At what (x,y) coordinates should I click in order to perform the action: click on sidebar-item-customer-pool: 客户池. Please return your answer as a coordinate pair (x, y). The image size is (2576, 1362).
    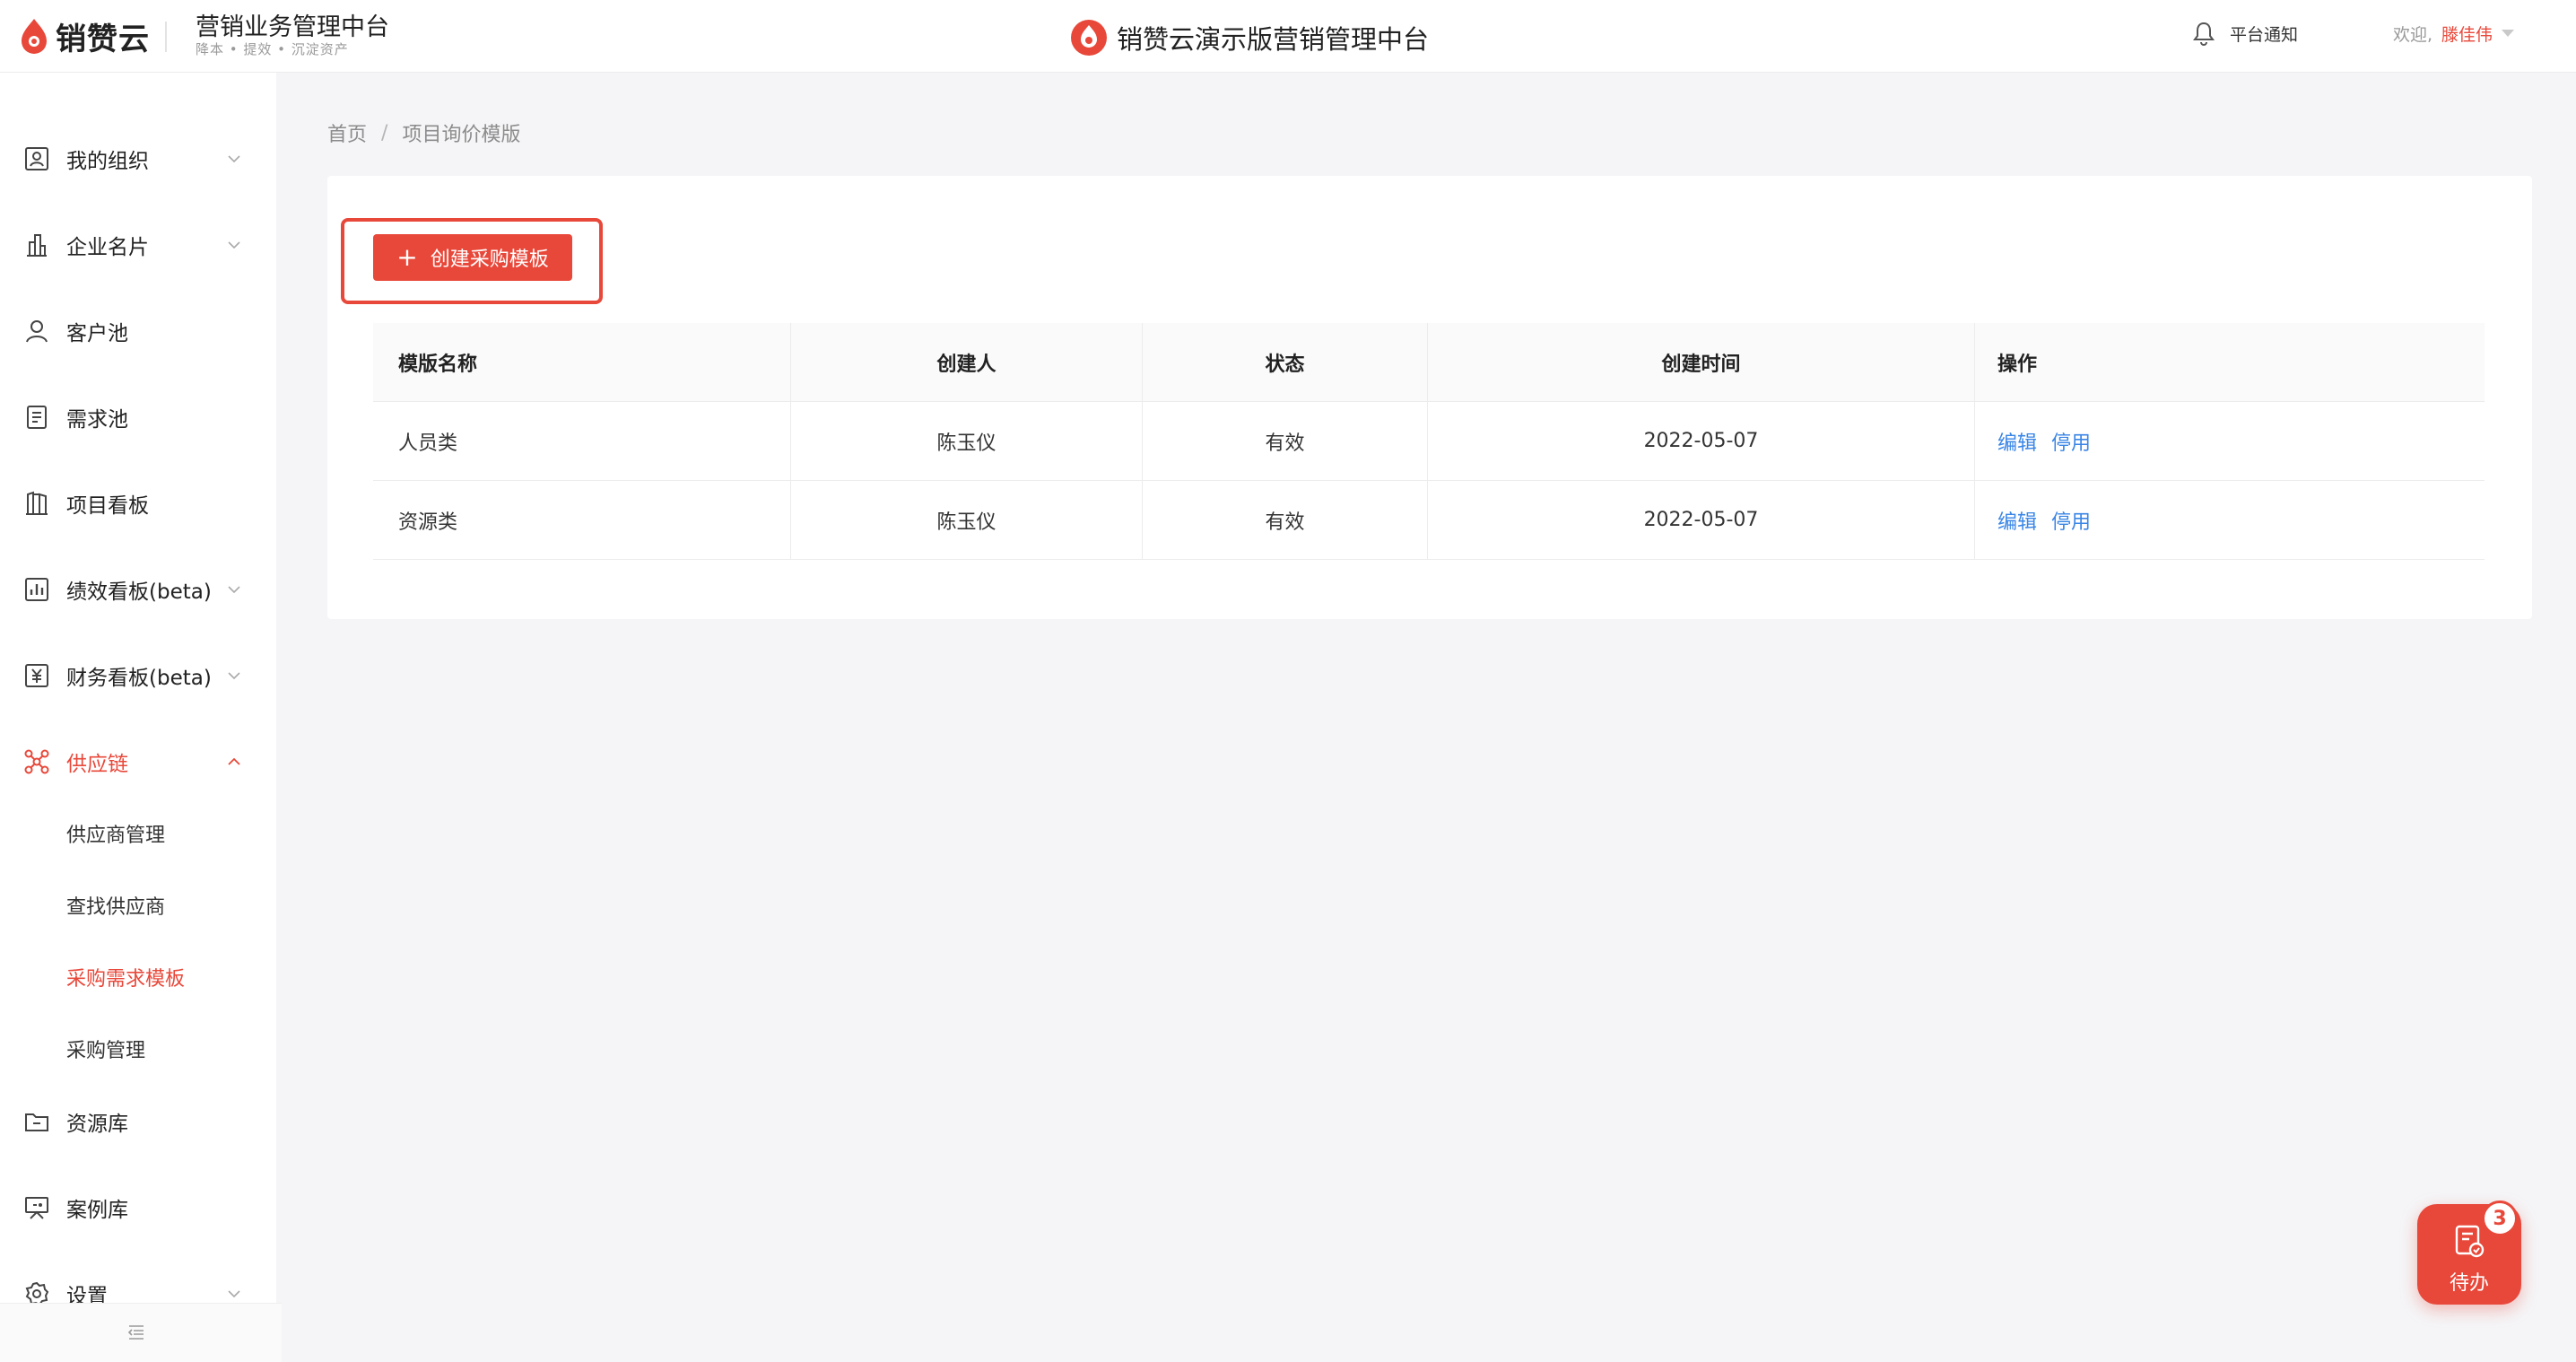
    Looking at the image, I should click on (138, 331).